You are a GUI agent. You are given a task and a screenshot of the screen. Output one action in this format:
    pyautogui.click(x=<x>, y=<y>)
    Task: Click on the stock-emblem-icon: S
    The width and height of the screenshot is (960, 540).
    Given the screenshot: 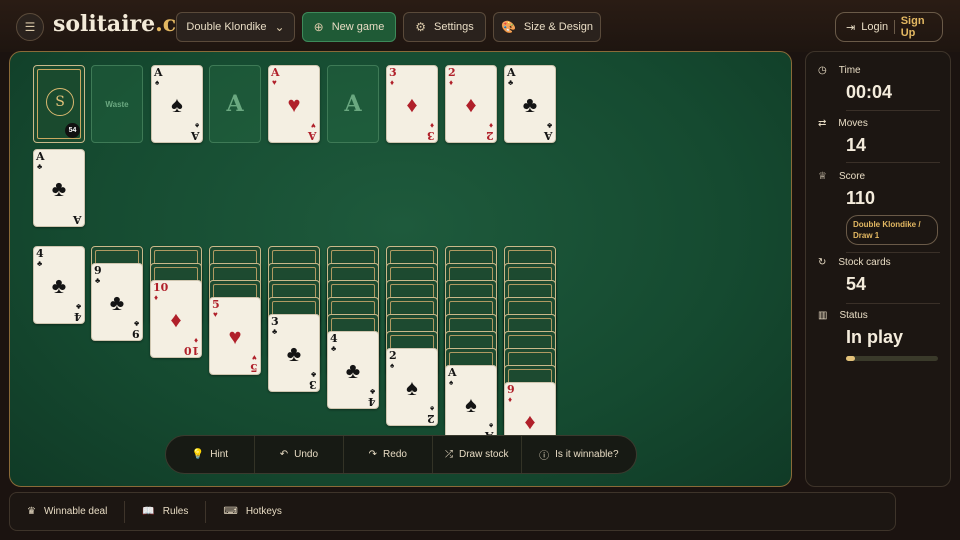 What is the action you would take?
    pyautogui.click(x=60, y=102)
    